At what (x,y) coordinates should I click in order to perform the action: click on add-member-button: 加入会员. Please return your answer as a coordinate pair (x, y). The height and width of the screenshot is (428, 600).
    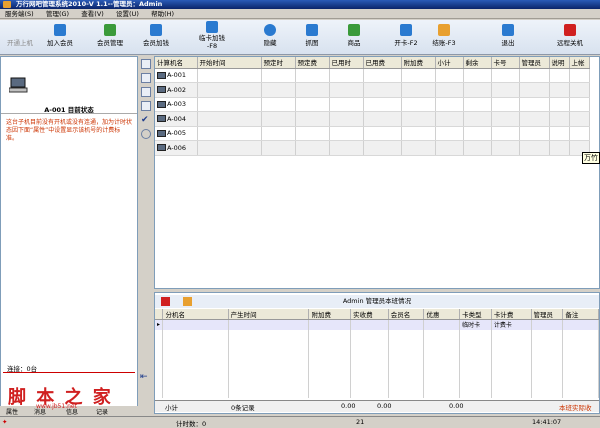
    Looking at the image, I should click on (60, 37).